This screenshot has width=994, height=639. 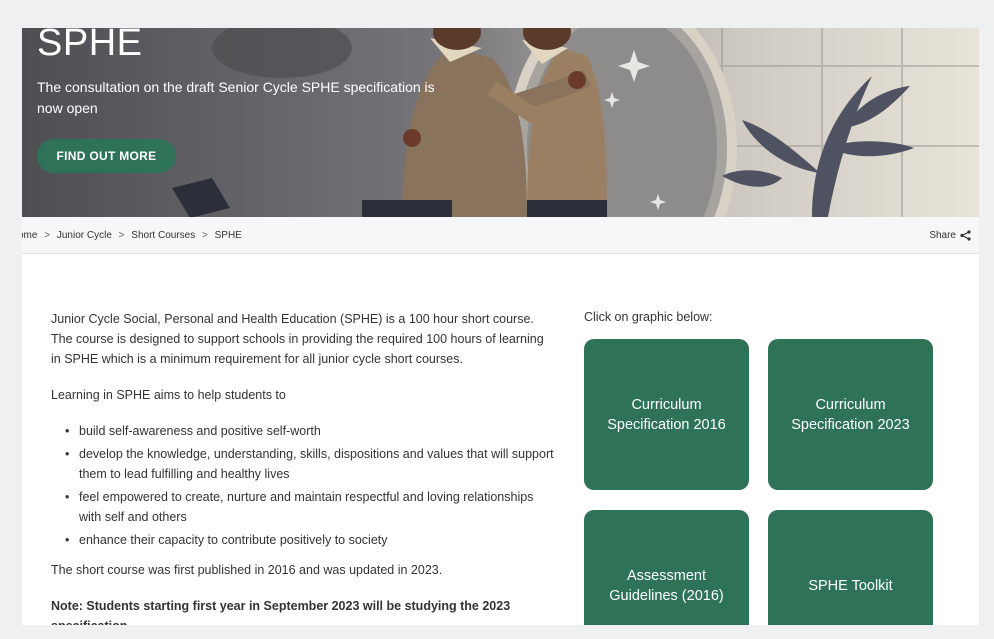 What do you see at coordinates (648, 317) in the screenshot?
I see `graphics-label: Click on graphic below:` at bounding box center [648, 317].